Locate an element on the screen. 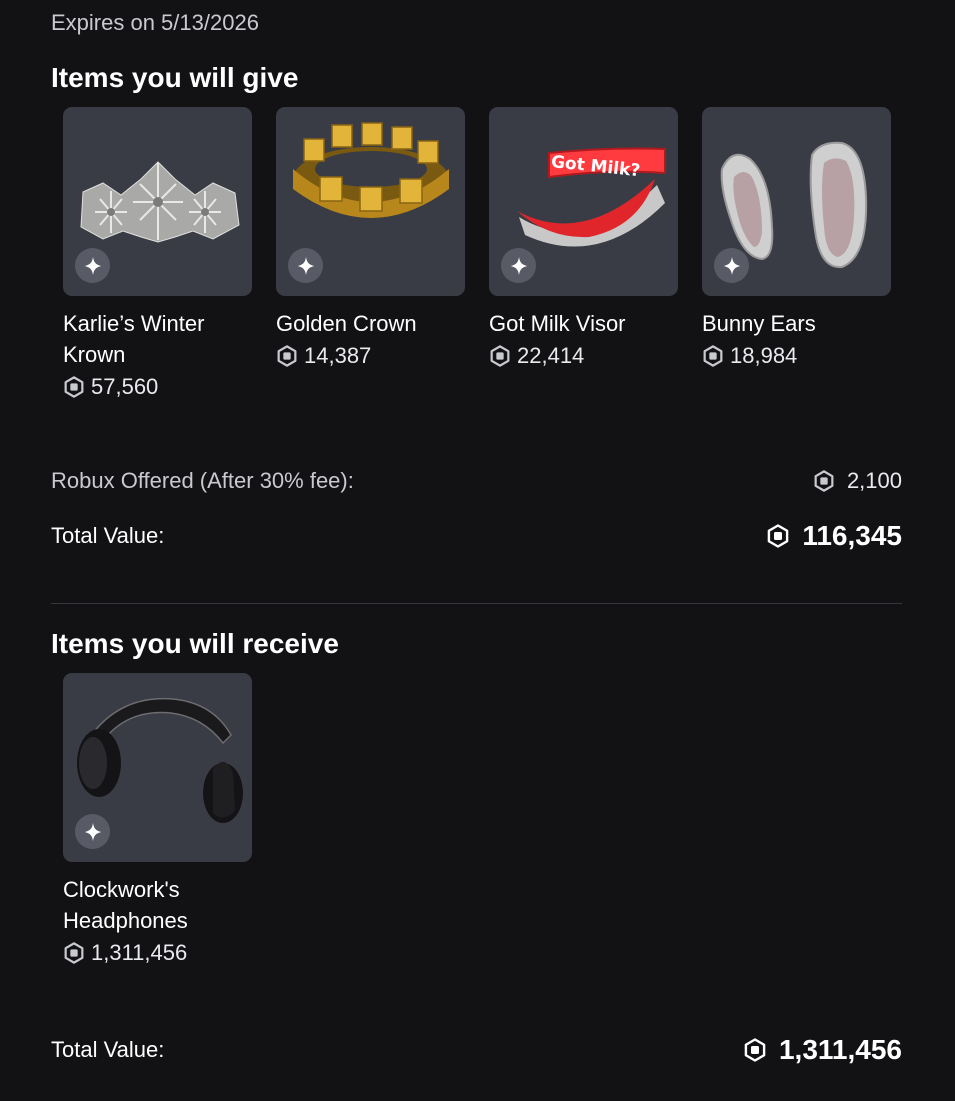 This screenshot has height=1101, width=955. receive-items-list: Clockwork's Headphones 1,311,456 is located at coordinates (157, 819).